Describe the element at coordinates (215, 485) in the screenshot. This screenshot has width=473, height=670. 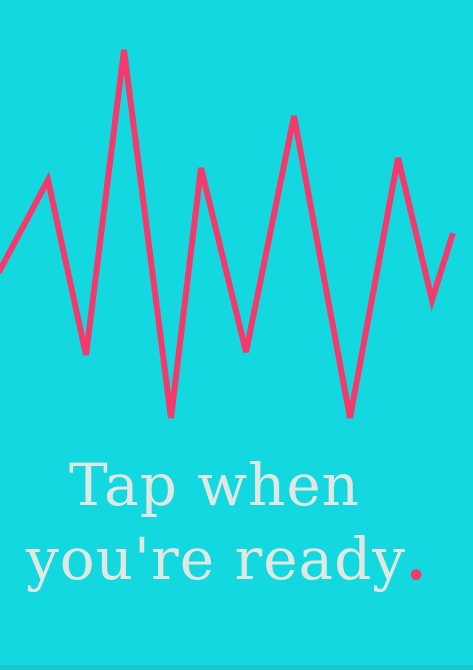
I see `prompt-line-1: Tap when` at that location.